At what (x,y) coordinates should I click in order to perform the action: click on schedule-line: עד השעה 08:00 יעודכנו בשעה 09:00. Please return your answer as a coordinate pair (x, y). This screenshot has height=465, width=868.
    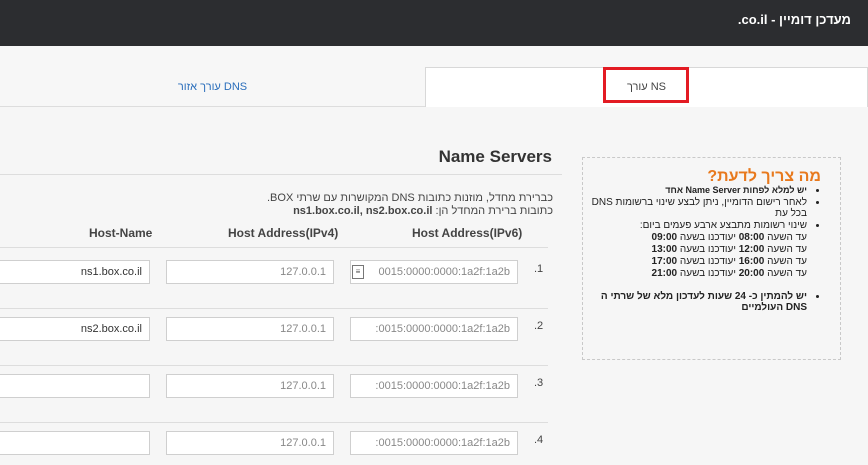
    Looking at the image, I should click on (729, 237).